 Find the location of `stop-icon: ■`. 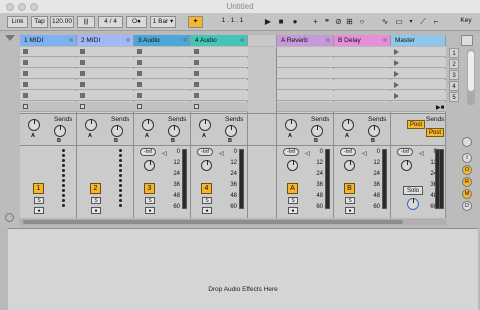

stop-icon: ■ is located at coordinates (281, 22).